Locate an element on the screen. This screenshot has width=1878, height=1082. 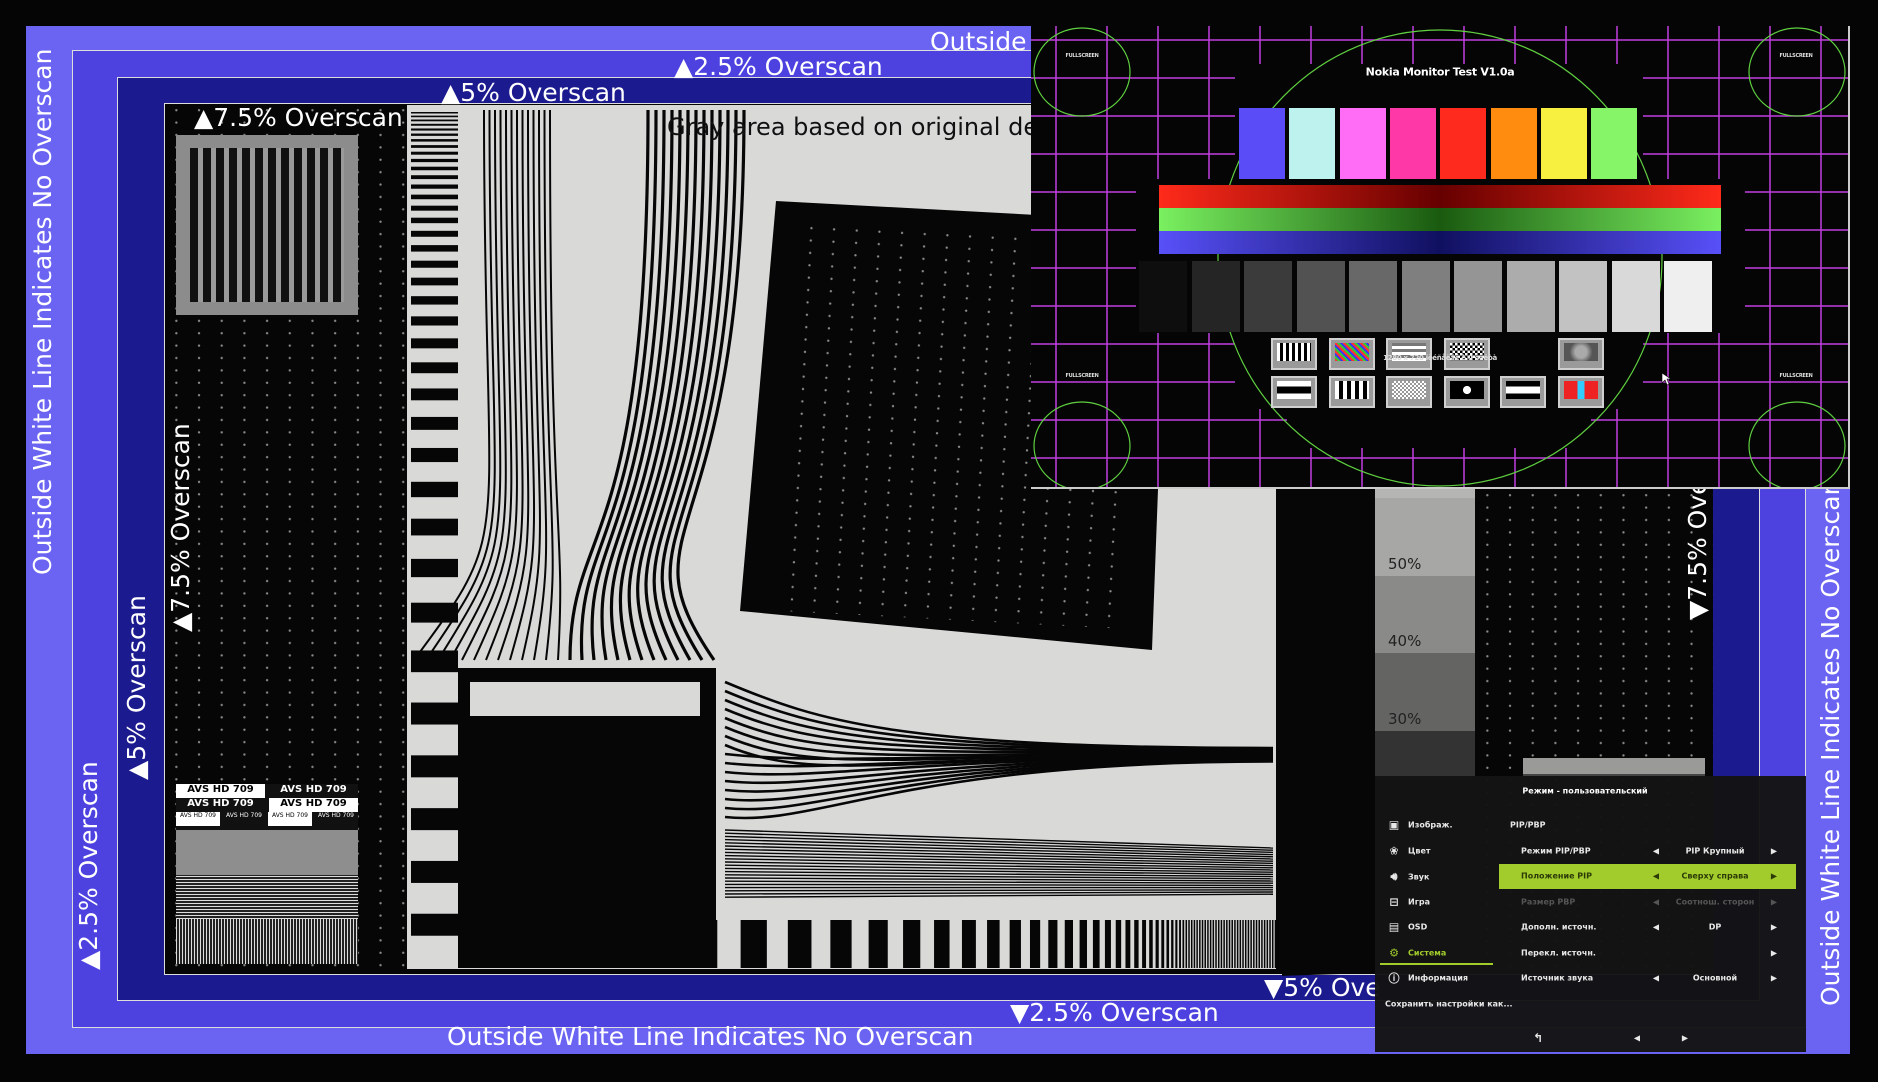
converging-line is located at coordinates (999, 885).